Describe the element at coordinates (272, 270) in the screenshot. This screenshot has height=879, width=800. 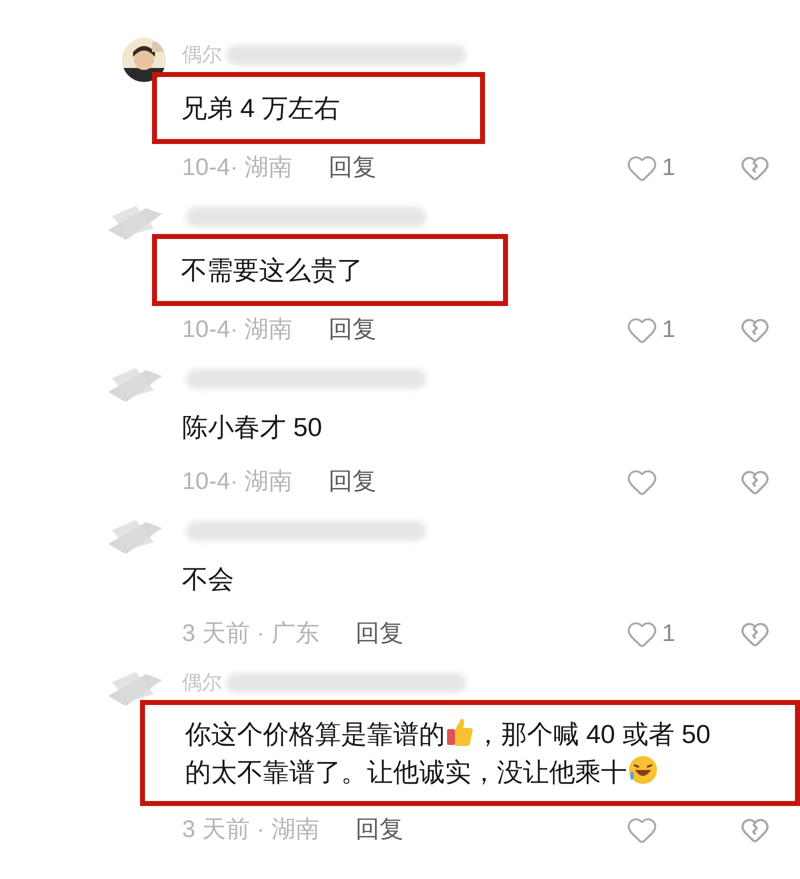
I see `comment-text: 不需要这么贵了` at that location.